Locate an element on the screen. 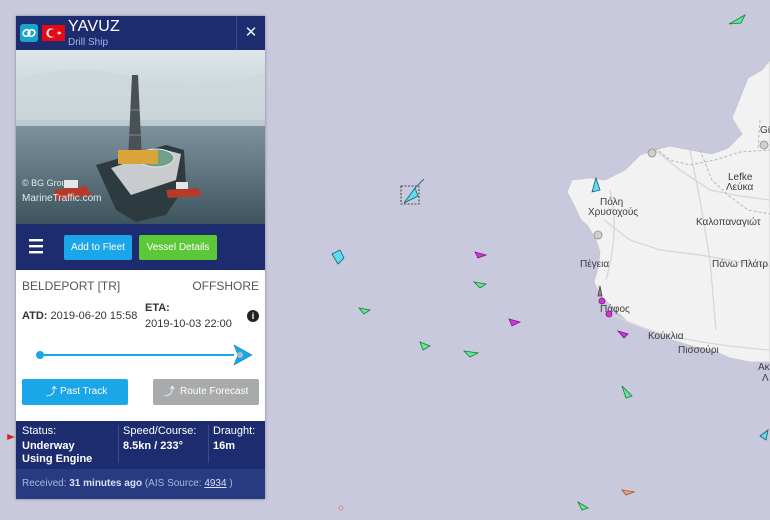 The image size is (770, 520). vessel-type: Drill Ship is located at coordinates (88, 42).